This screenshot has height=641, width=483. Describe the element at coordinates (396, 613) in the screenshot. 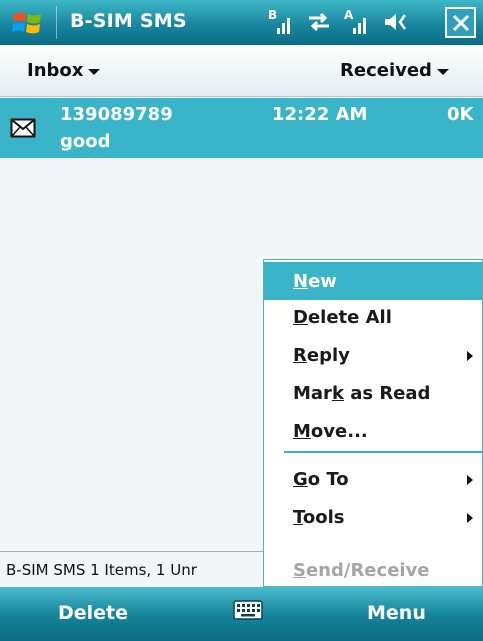

I see `menu-softkey: Menu` at that location.